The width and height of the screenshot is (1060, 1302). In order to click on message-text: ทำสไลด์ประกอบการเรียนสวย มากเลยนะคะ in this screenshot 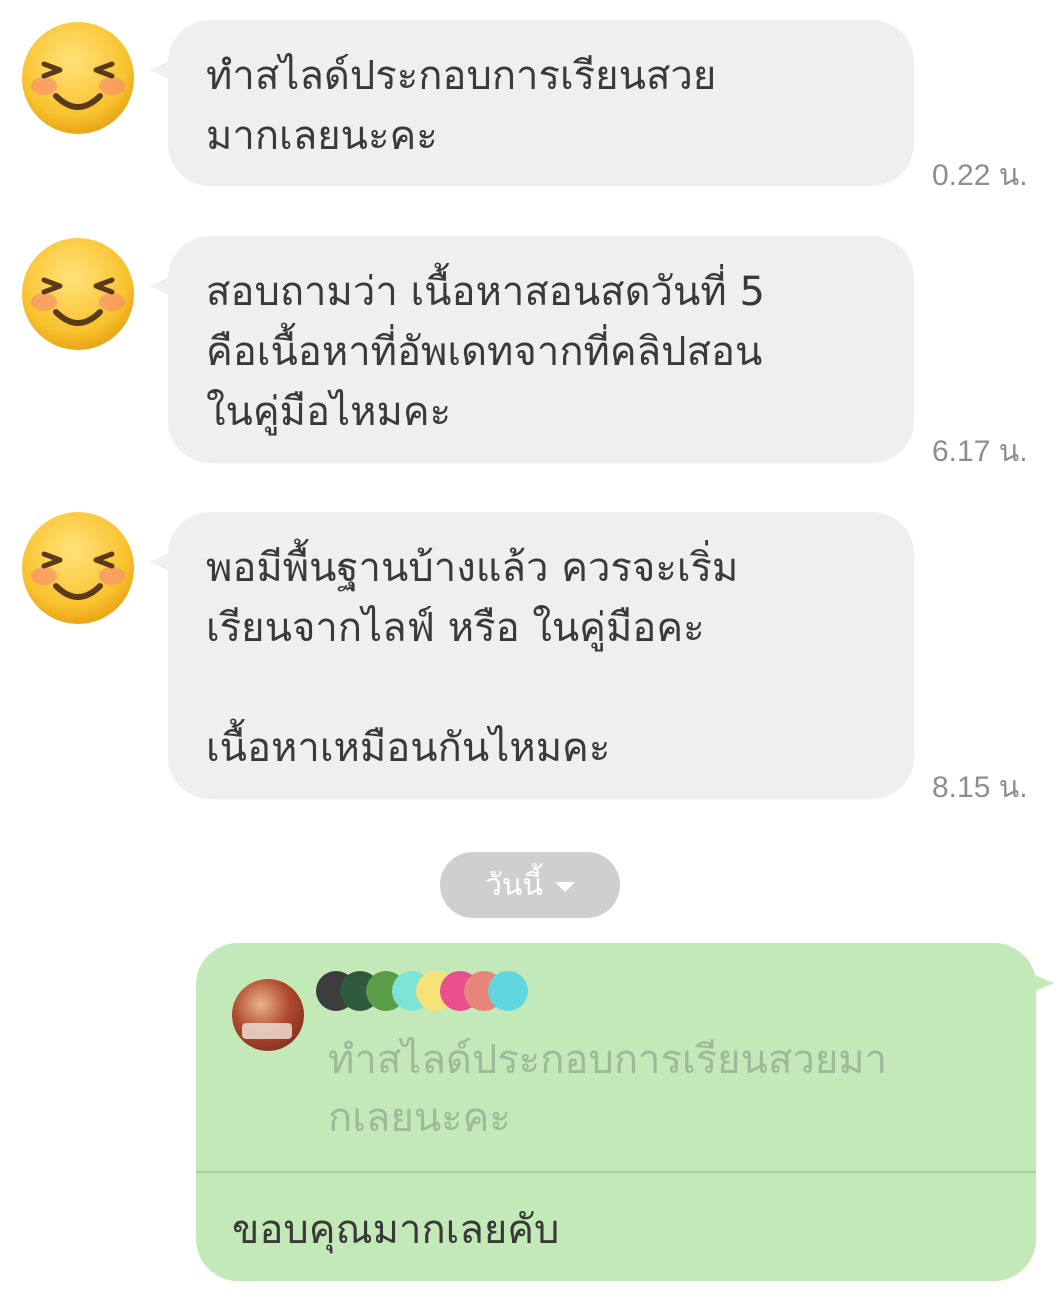, I will do `click(461, 106)`.